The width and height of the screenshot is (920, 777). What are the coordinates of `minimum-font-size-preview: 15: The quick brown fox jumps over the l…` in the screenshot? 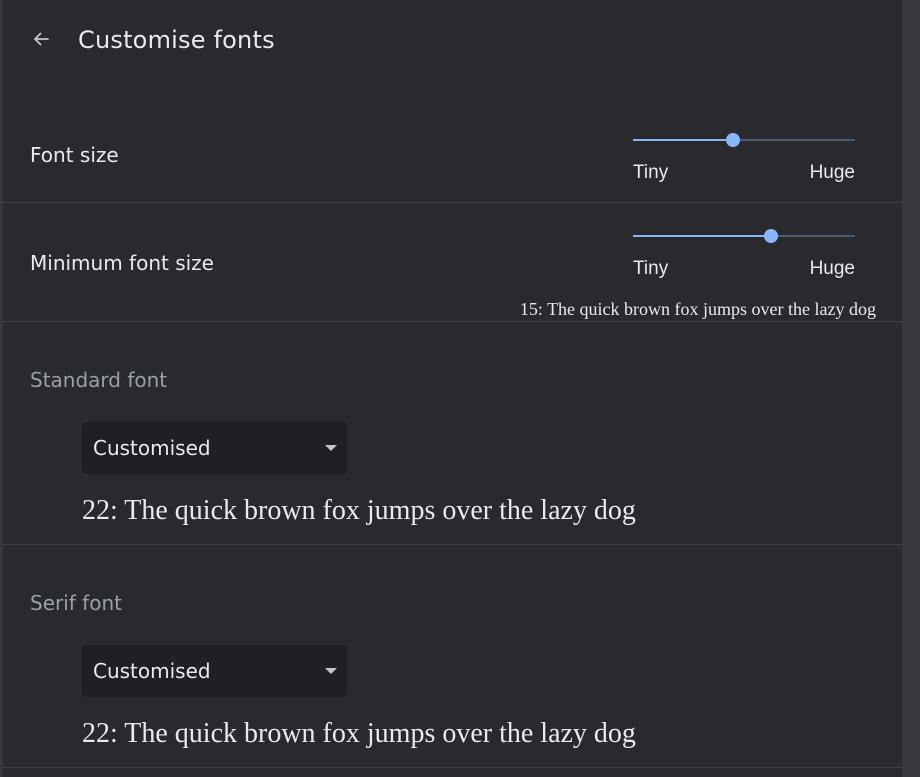 It's located at (697, 309).